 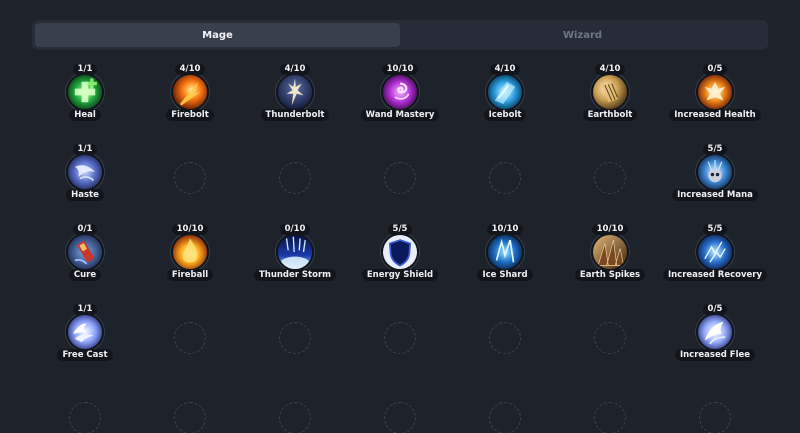 I want to click on skill-cure: 0/1 Cure, so click(x=85, y=260).